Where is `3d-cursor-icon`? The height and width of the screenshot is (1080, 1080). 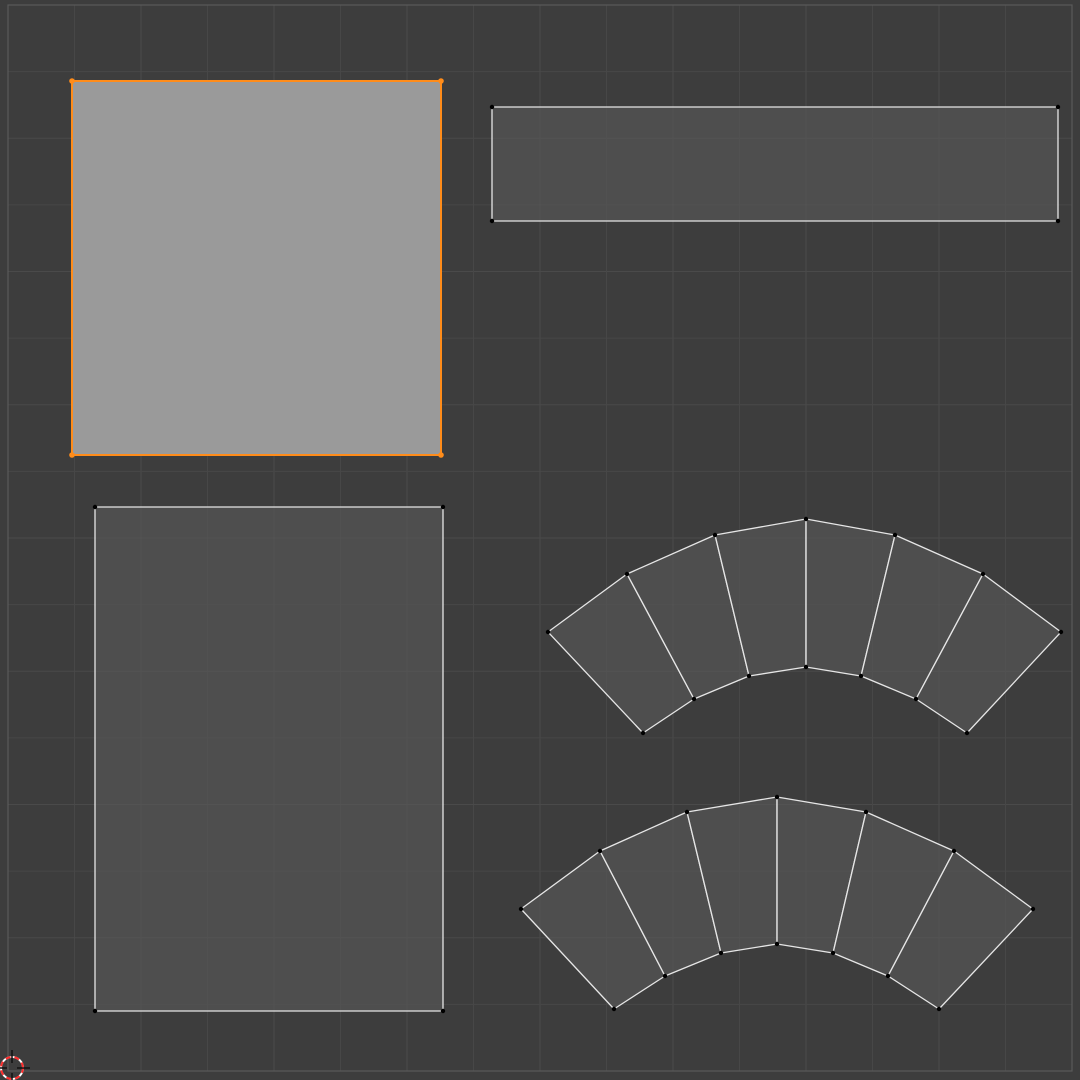
3d-cursor-icon is located at coordinates (15, 1065).